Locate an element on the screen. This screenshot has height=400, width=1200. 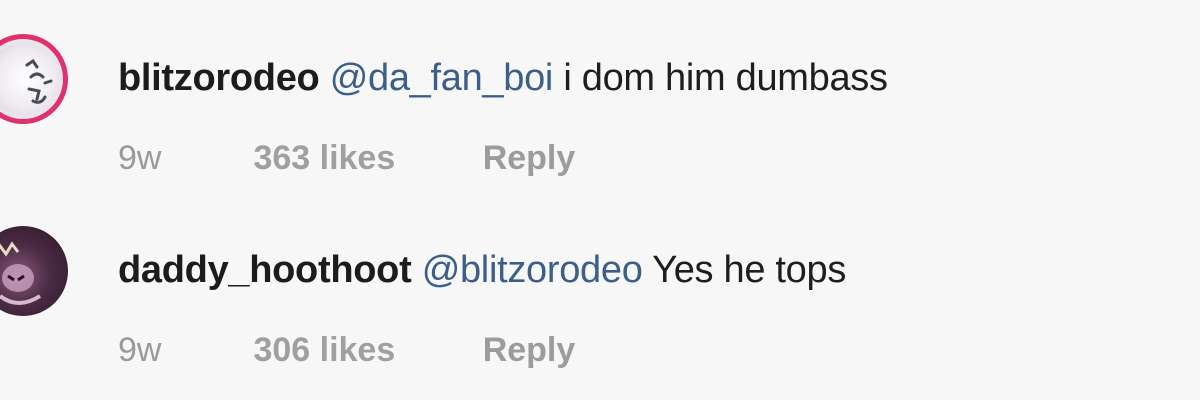
comment-text: Yes he tops is located at coordinates (749, 270).